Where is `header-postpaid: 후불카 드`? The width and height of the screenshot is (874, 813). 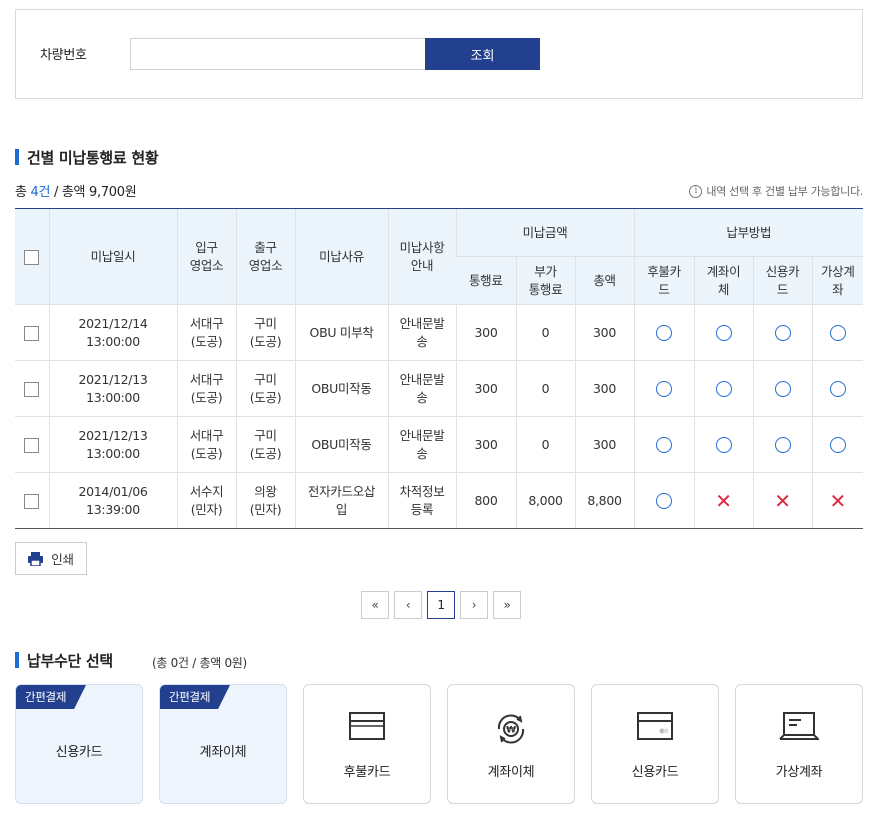
header-postpaid: 후불카 드 is located at coordinates (664, 280).